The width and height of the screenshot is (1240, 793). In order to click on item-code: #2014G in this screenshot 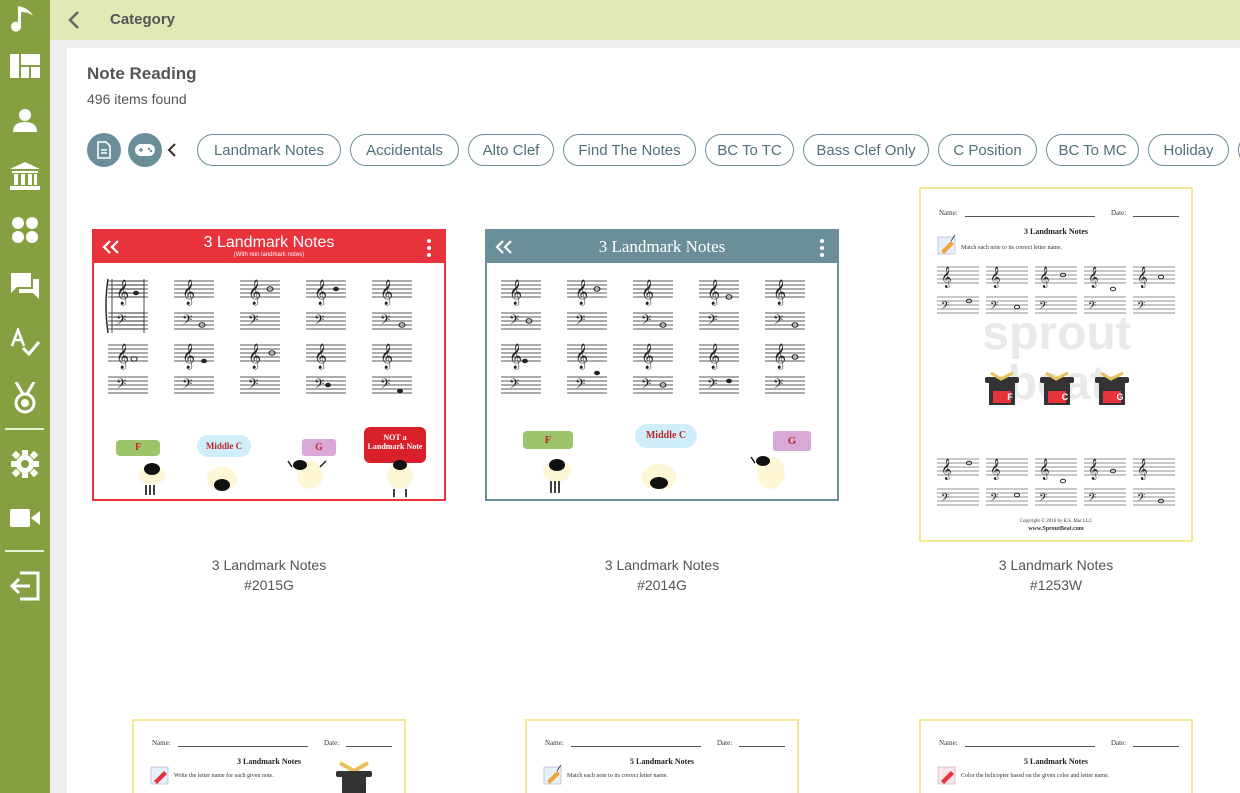, I will do `click(662, 585)`.